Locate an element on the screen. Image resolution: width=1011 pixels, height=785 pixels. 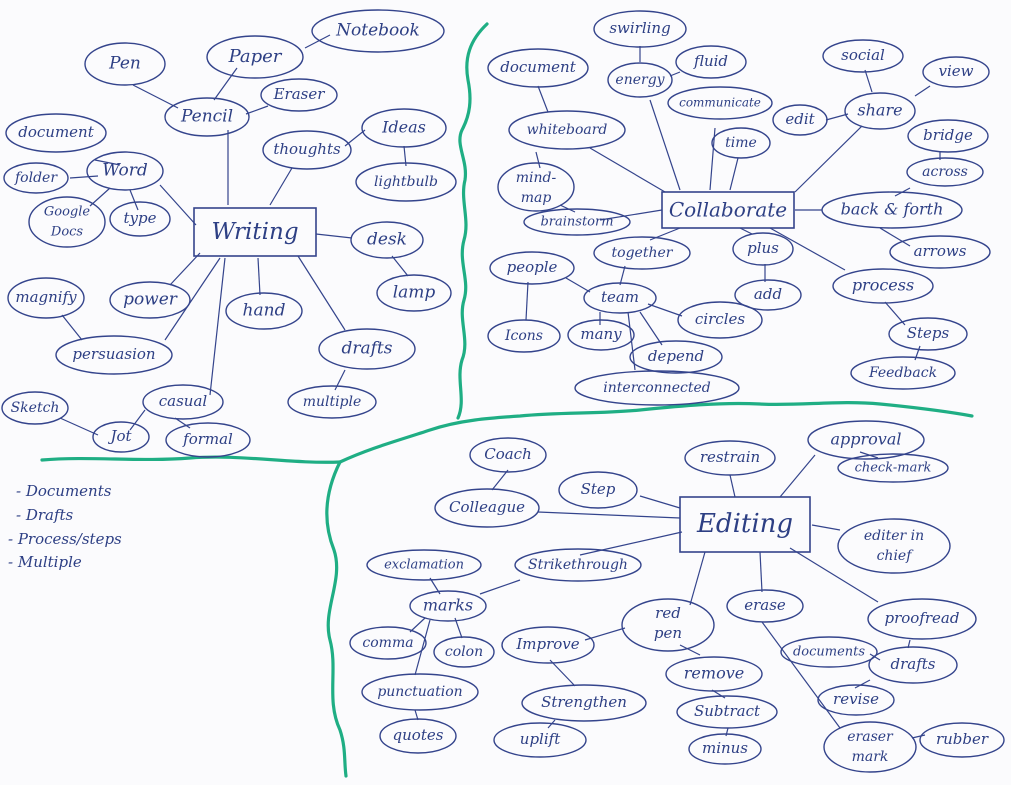
svg-text: editer in is located at coordinates (894, 536).